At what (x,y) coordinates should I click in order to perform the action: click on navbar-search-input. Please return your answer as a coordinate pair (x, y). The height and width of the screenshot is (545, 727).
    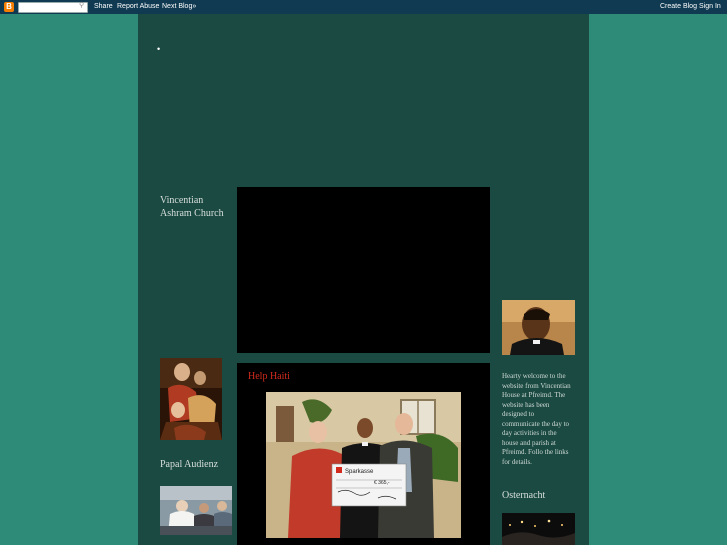
    Looking at the image, I should click on (53, 7).